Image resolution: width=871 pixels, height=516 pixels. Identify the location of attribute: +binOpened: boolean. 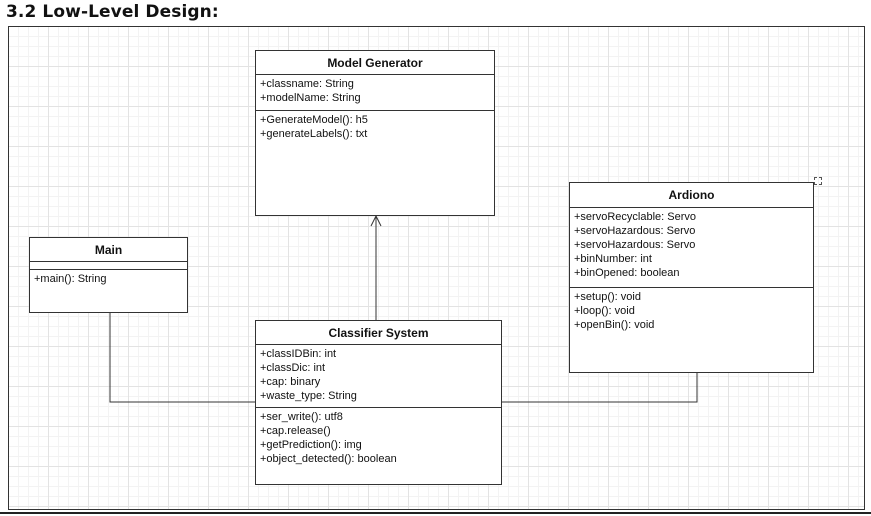
(627, 273).